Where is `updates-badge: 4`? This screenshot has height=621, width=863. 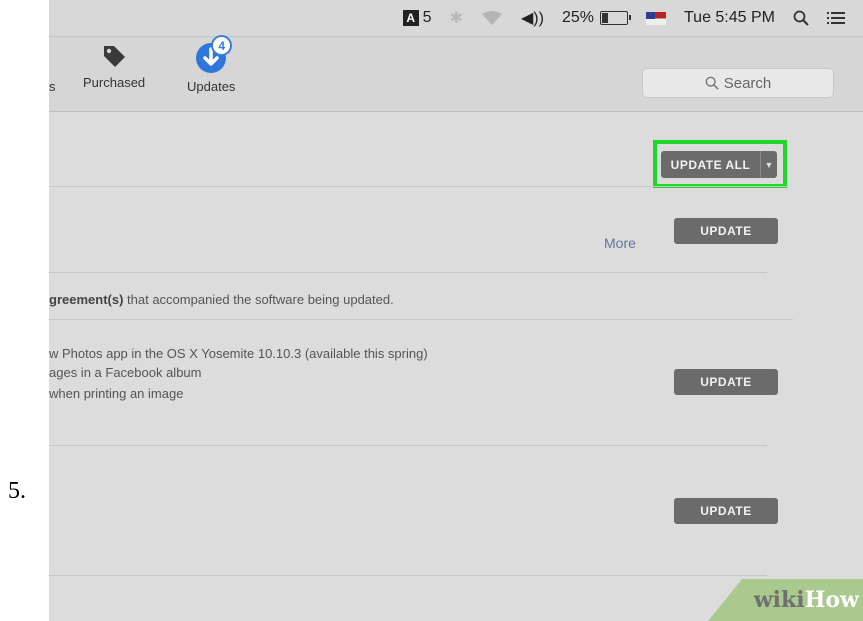 updates-badge: 4 is located at coordinates (222, 45).